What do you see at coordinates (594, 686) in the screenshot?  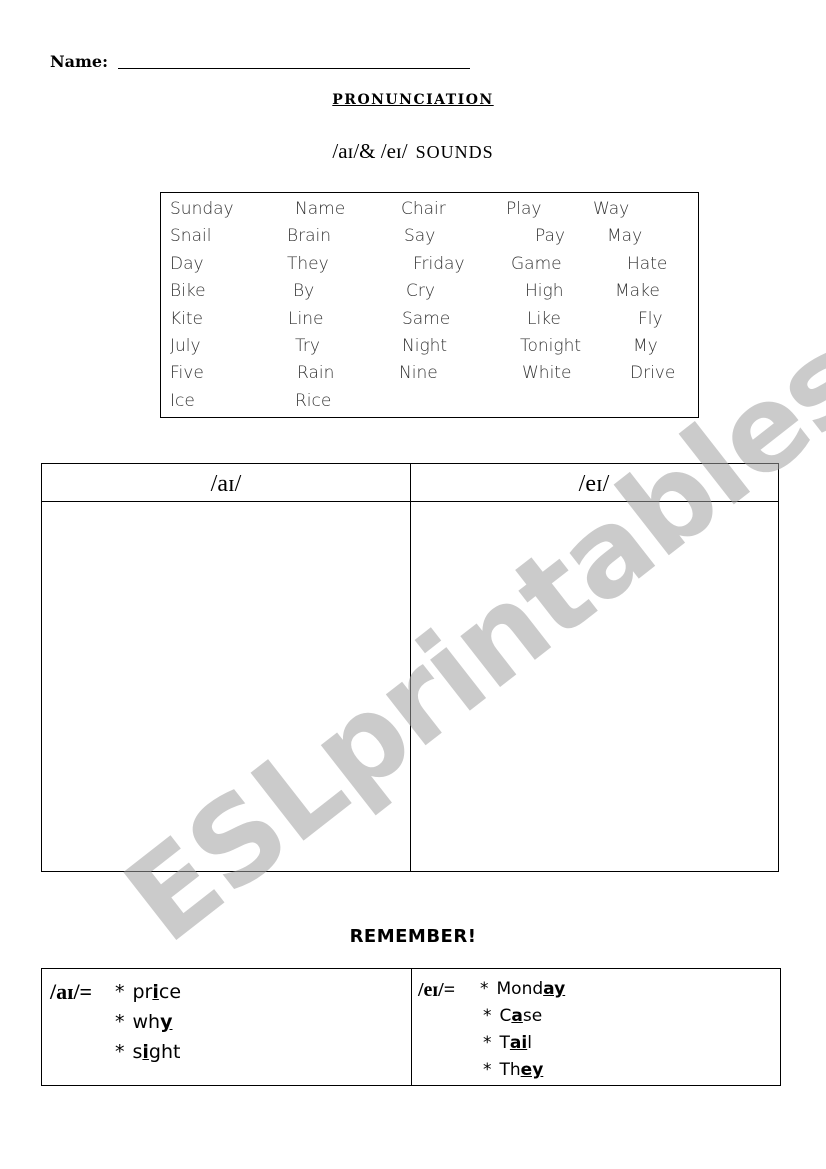 I see `ei-answer-area` at bounding box center [594, 686].